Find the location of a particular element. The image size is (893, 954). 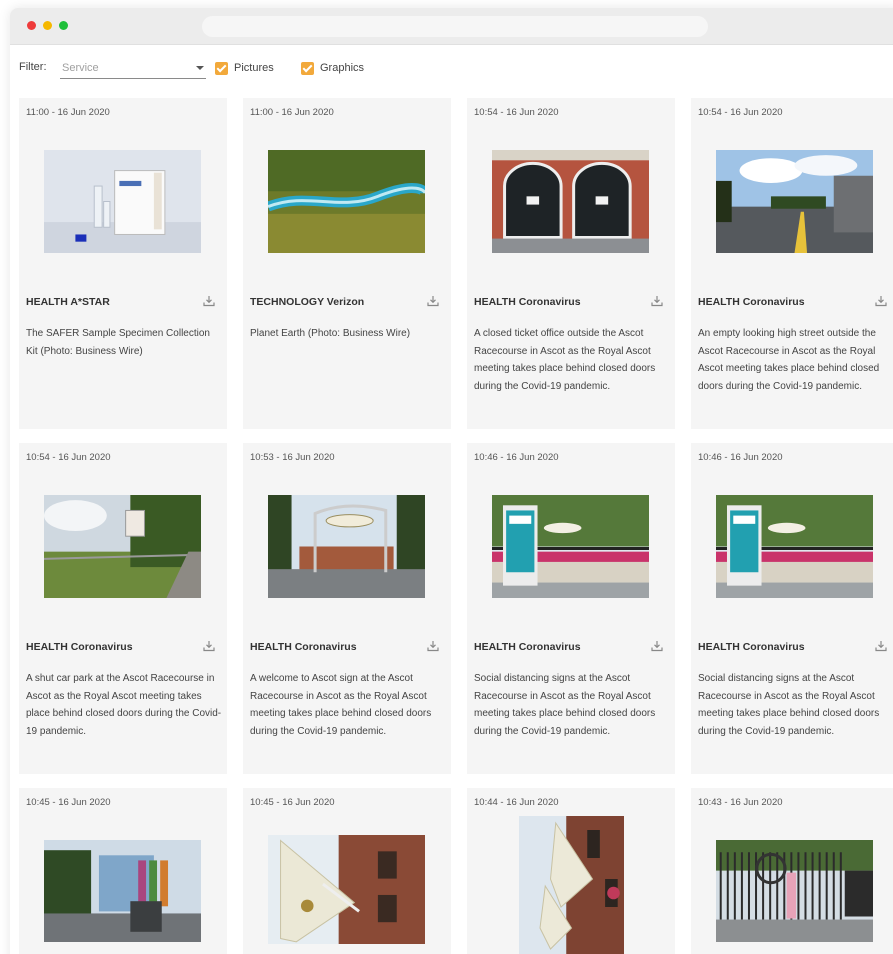

card-category: TECHNOLOGY Verizon is located at coordinates (307, 302).